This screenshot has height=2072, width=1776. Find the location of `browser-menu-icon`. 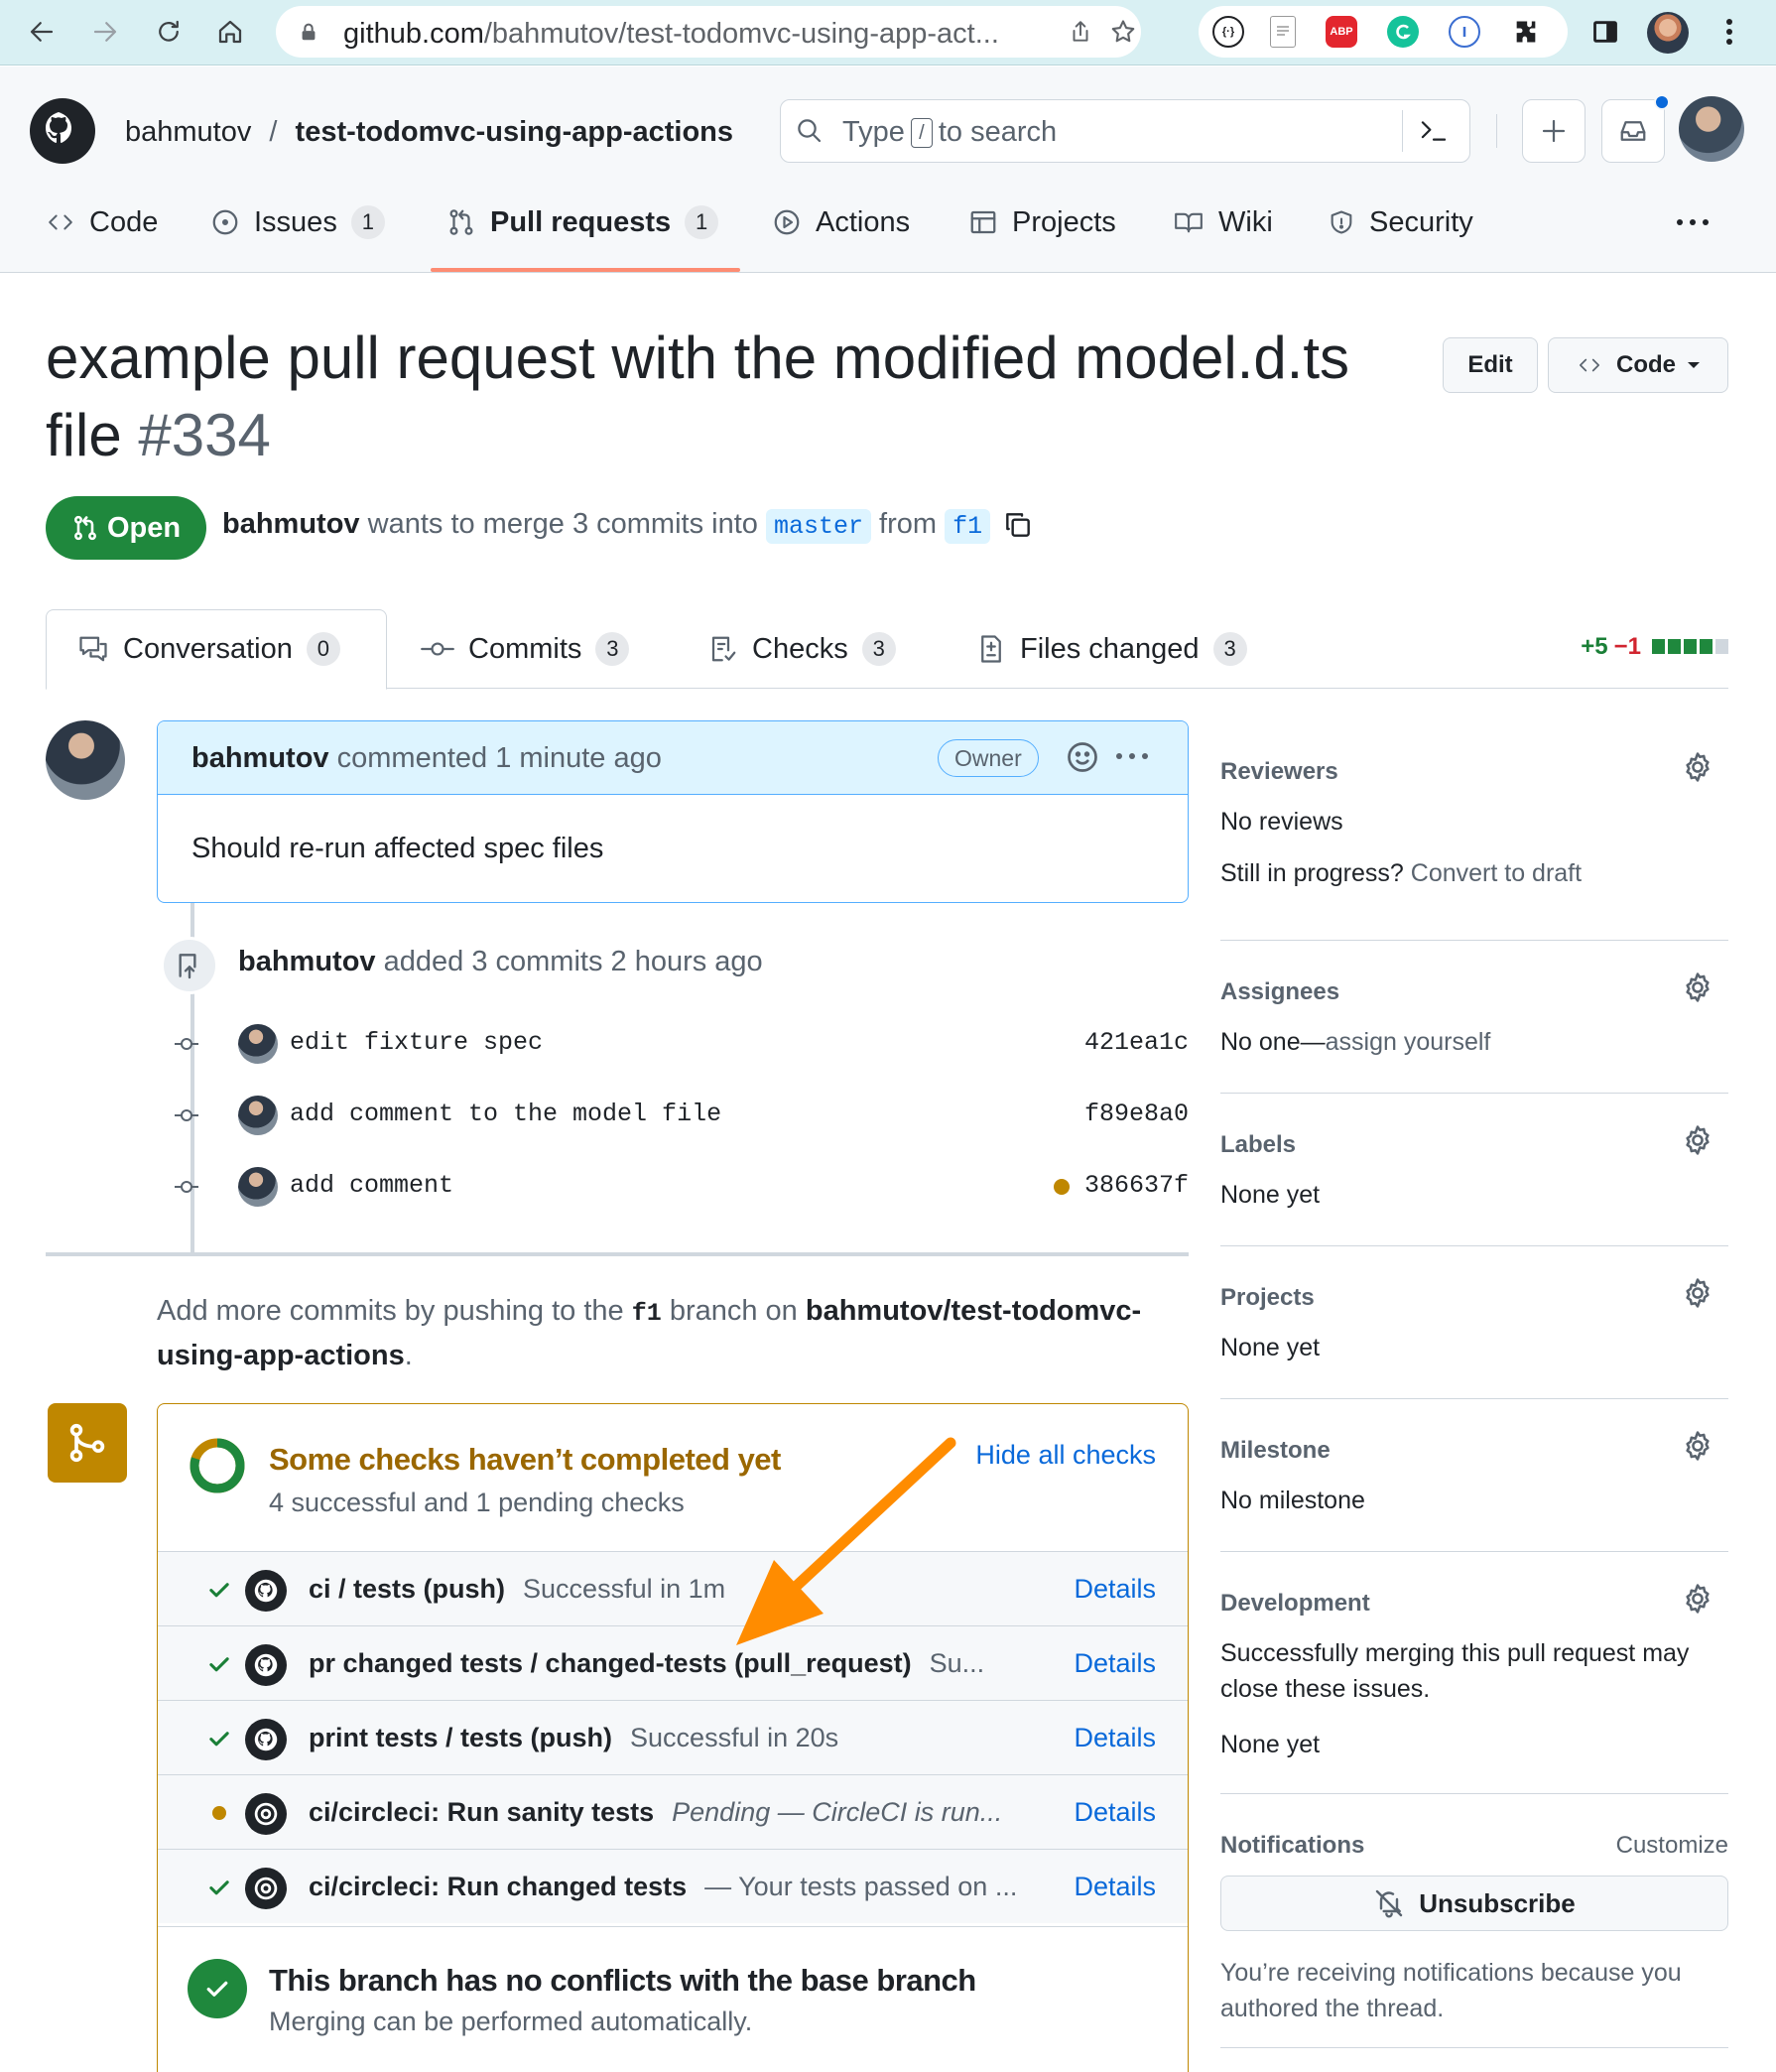

browser-menu-icon is located at coordinates (1729, 32).